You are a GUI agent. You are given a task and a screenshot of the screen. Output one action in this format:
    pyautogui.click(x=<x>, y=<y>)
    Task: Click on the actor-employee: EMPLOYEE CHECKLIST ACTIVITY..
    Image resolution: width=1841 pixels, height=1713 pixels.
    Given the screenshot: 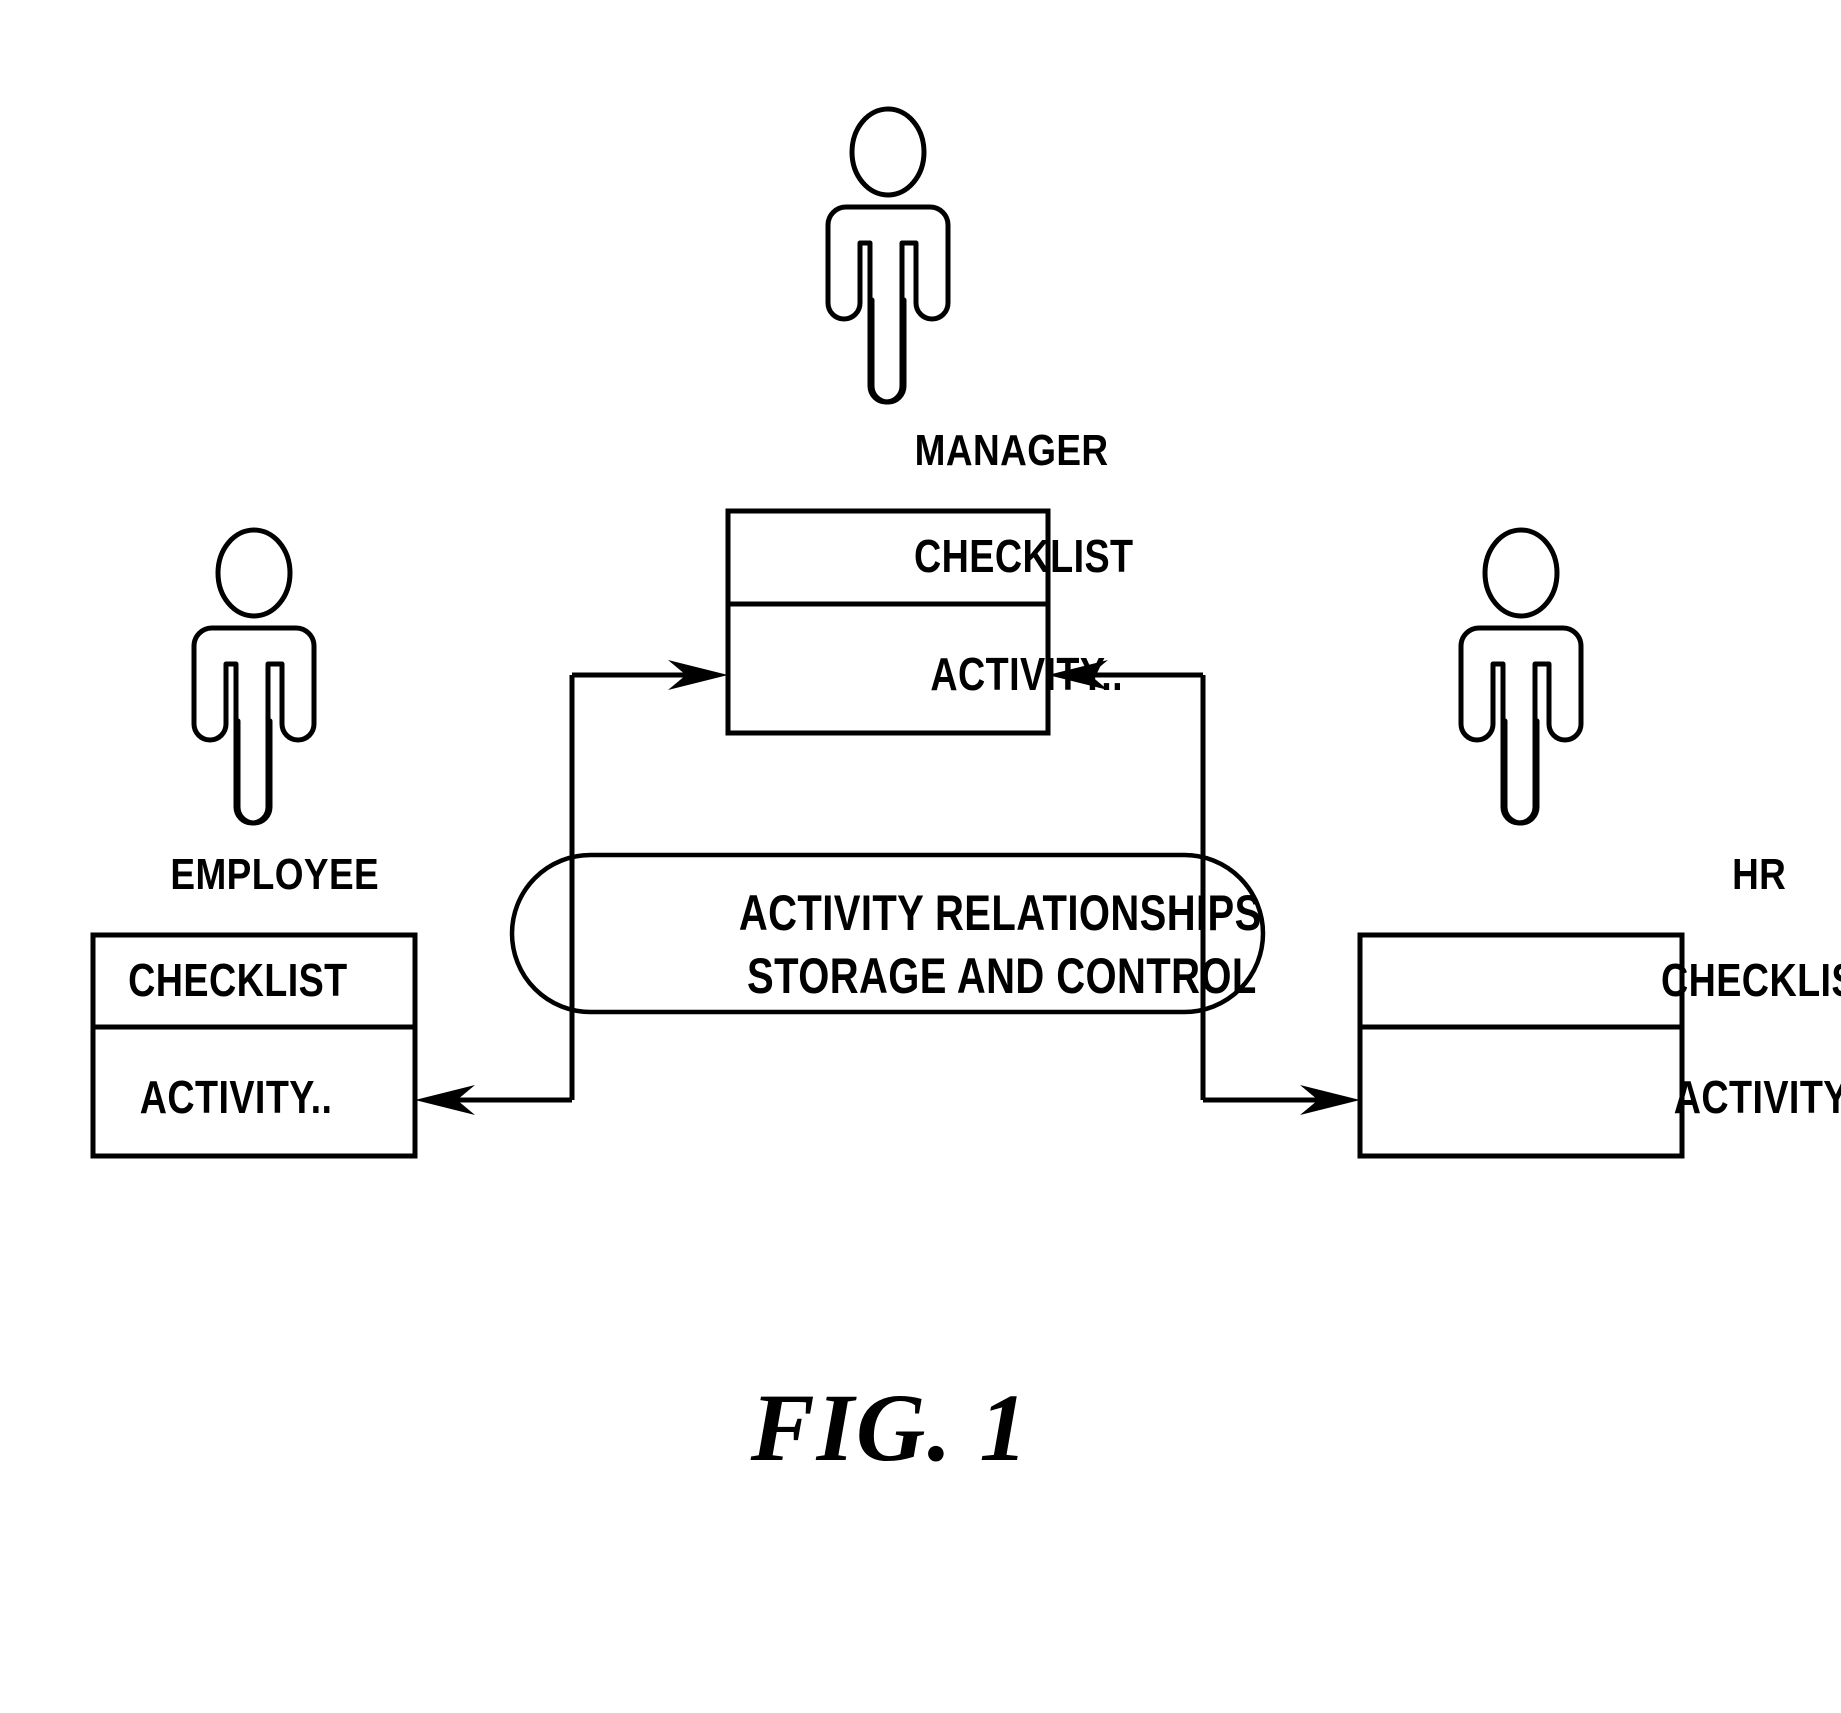 What is the action you would take?
    pyautogui.click(x=254, y=843)
    